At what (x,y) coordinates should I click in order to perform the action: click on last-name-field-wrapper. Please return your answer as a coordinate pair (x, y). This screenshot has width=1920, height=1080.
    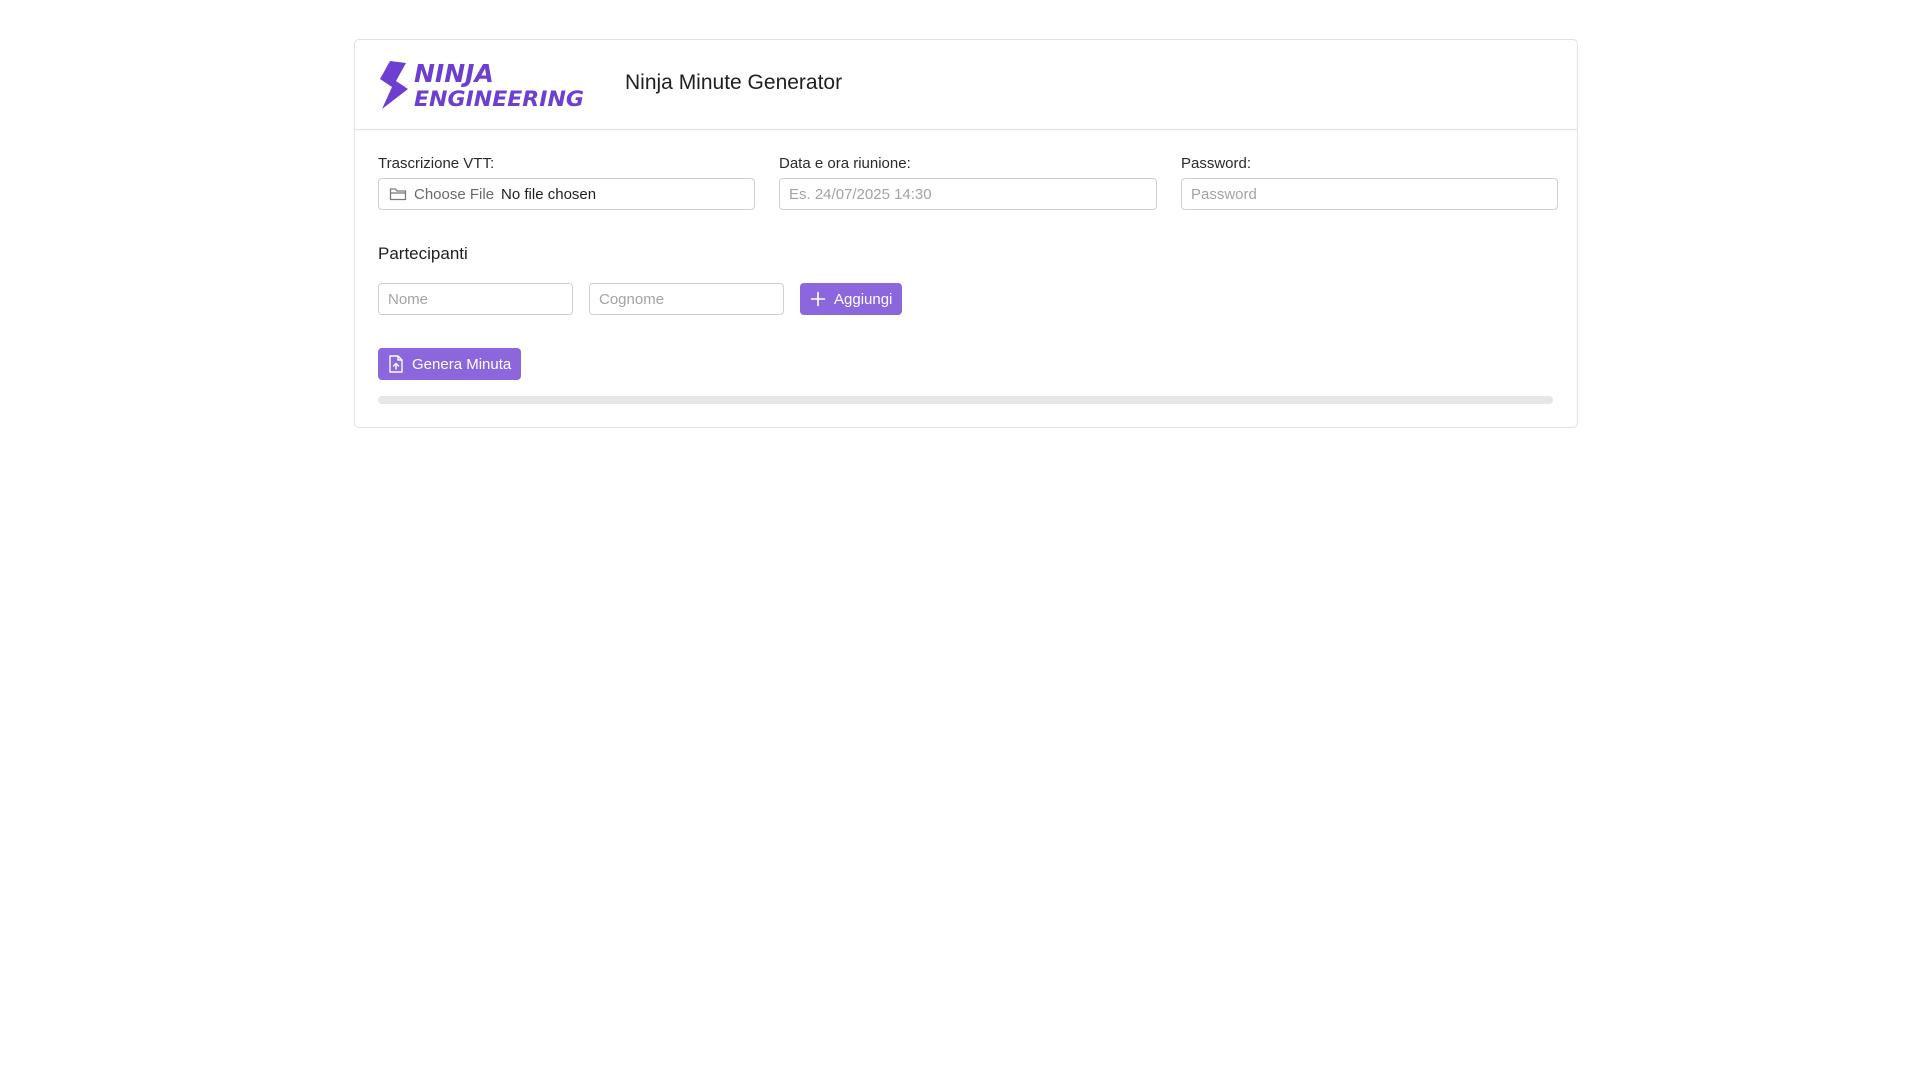
    Looking at the image, I should click on (686, 299).